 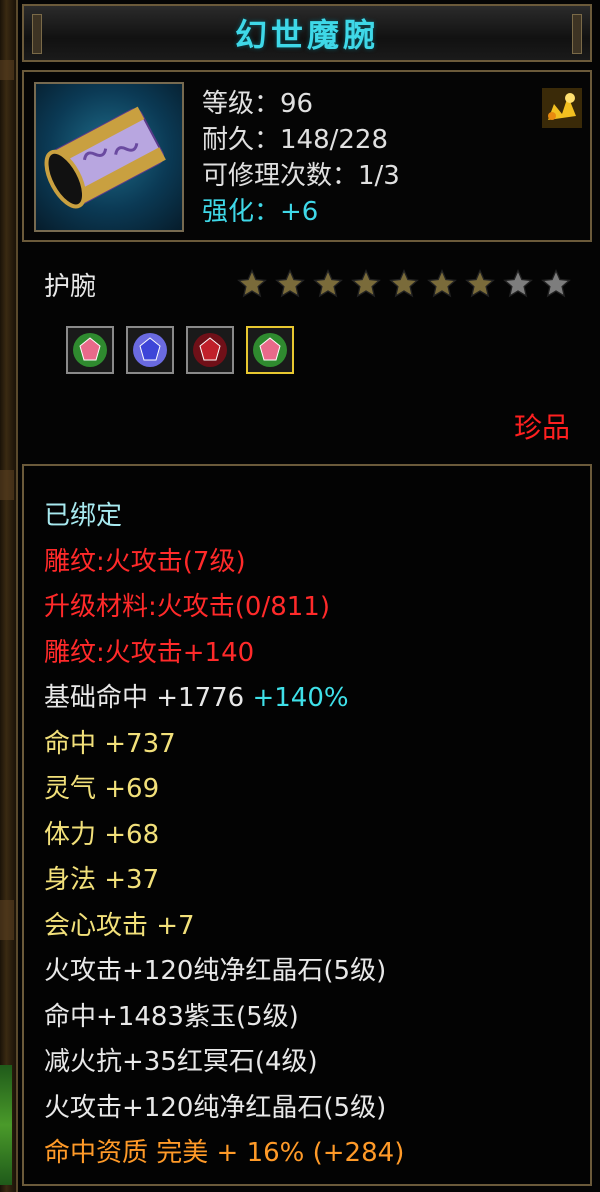 I want to click on attribute-line: 灵气 +69, so click(x=102, y=789).